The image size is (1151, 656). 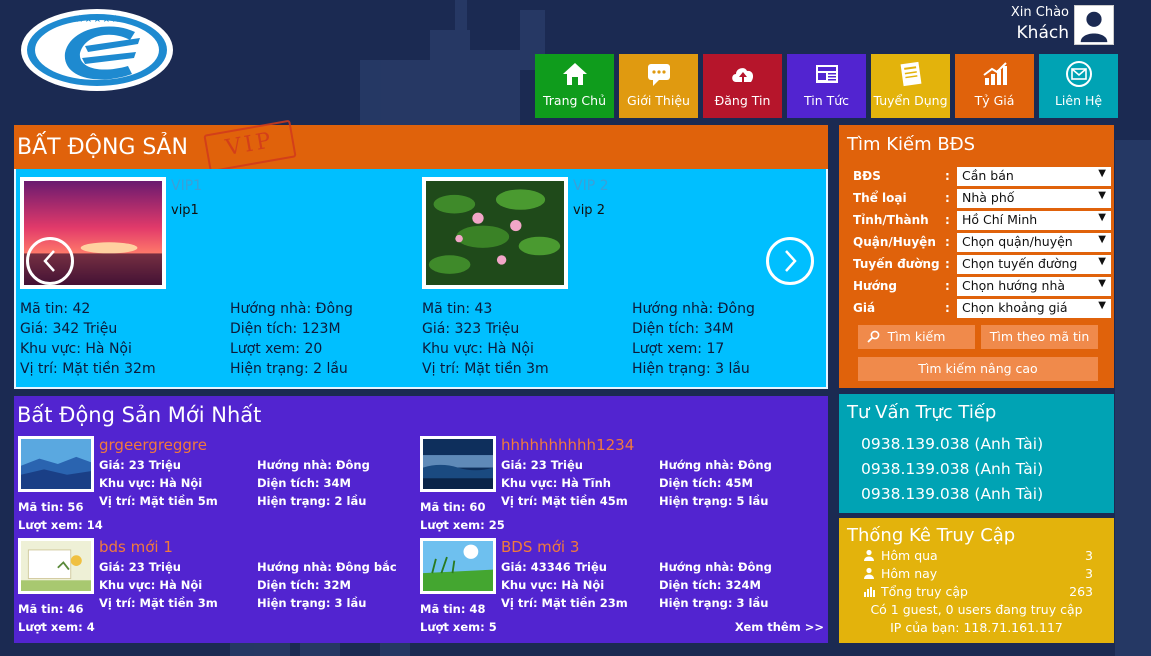 What do you see at coordinates (710, 585) in the screenshot?
I see `listing-dien-tich: Diện tích: 324M` at bounding box center [710, 585].